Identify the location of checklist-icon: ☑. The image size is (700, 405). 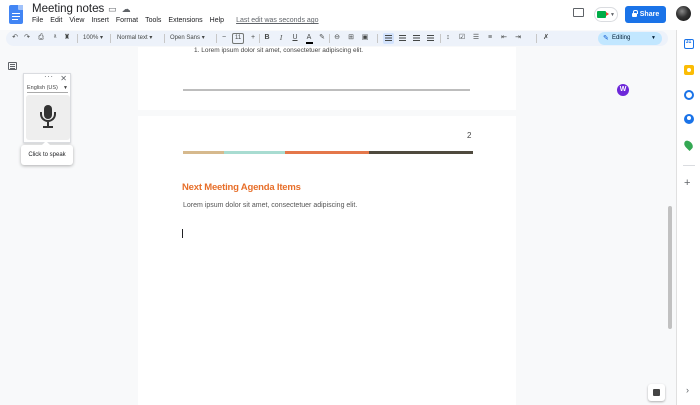
(462, 38).